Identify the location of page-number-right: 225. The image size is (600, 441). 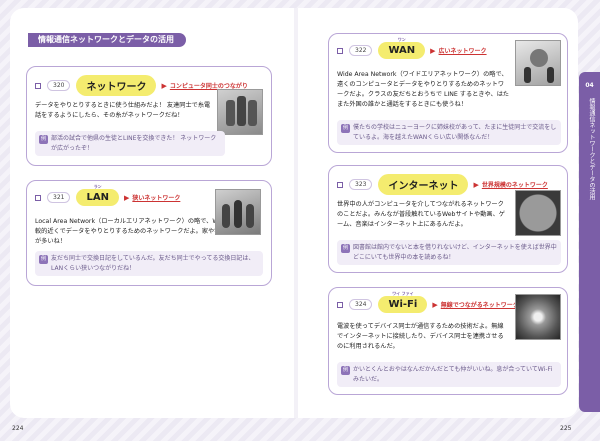
(566, 428).